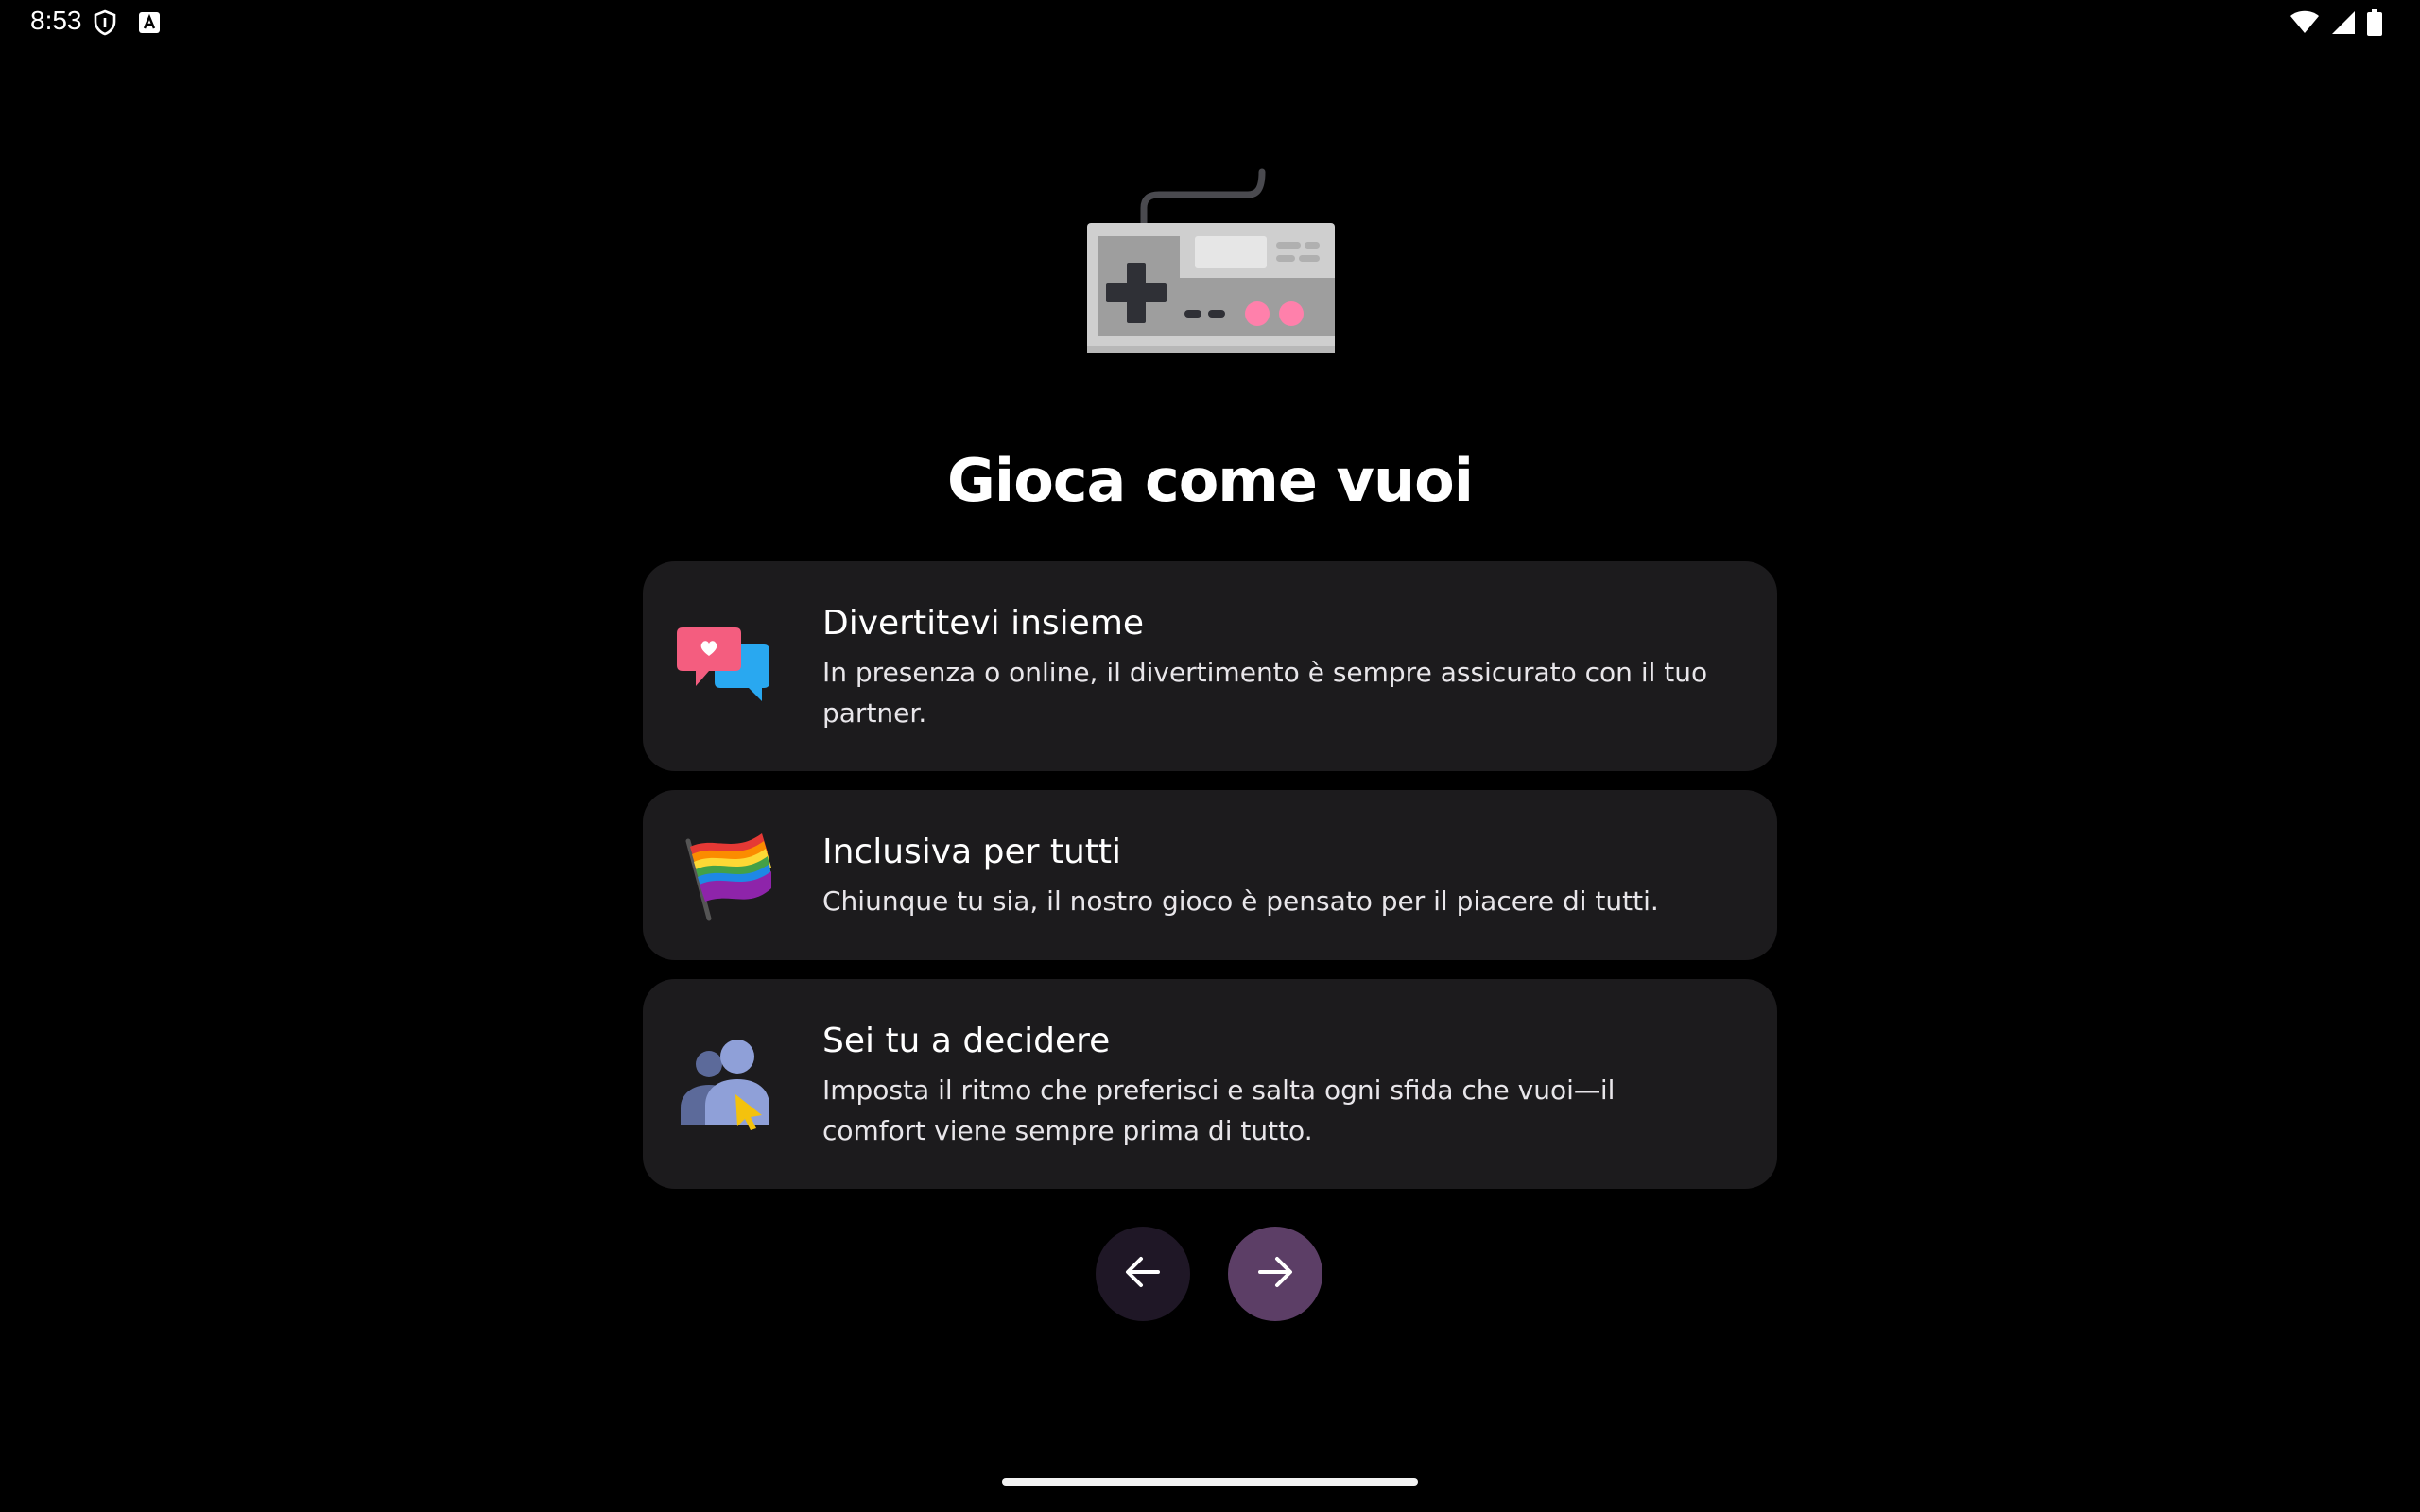 This screenshot has height=1512, width=2420. I want to click on arrow-left-icon, so click(1143, 1274).